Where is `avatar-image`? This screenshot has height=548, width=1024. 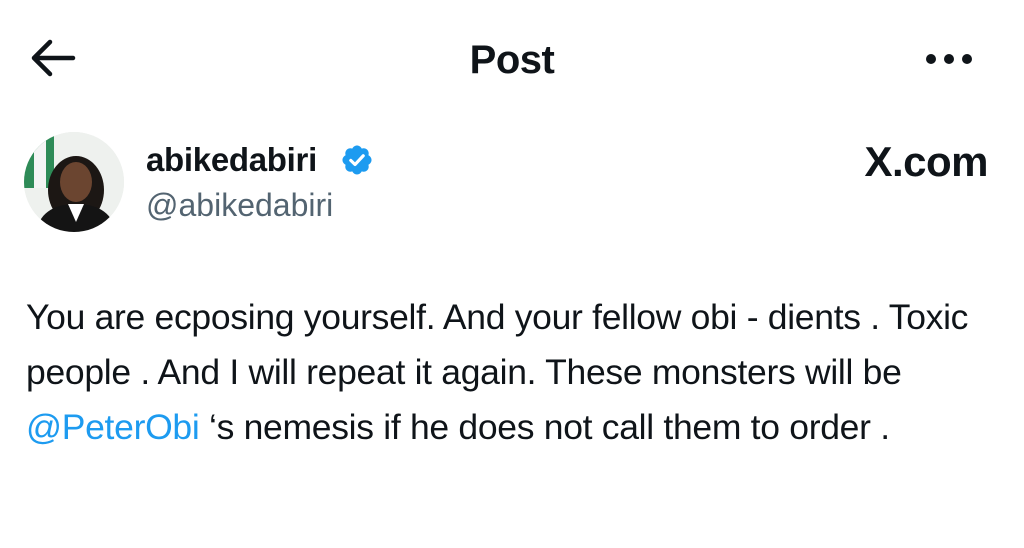
avatar-image is located at coordinates (74, 182).